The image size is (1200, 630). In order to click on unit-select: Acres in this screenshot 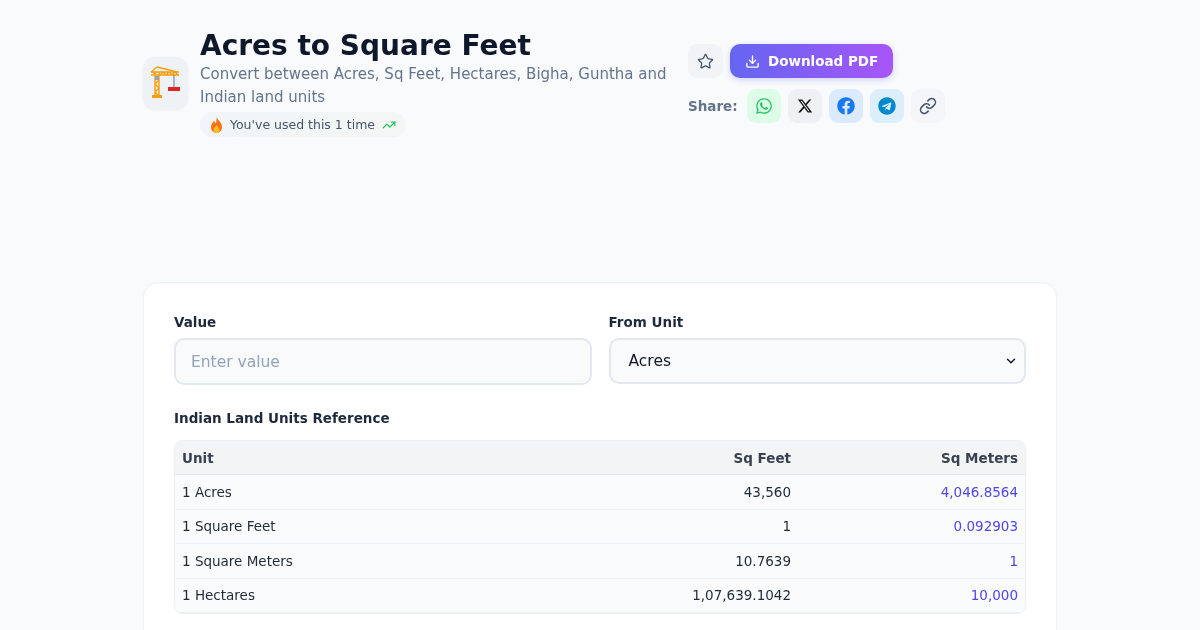, I will do `click(817, 361)`.